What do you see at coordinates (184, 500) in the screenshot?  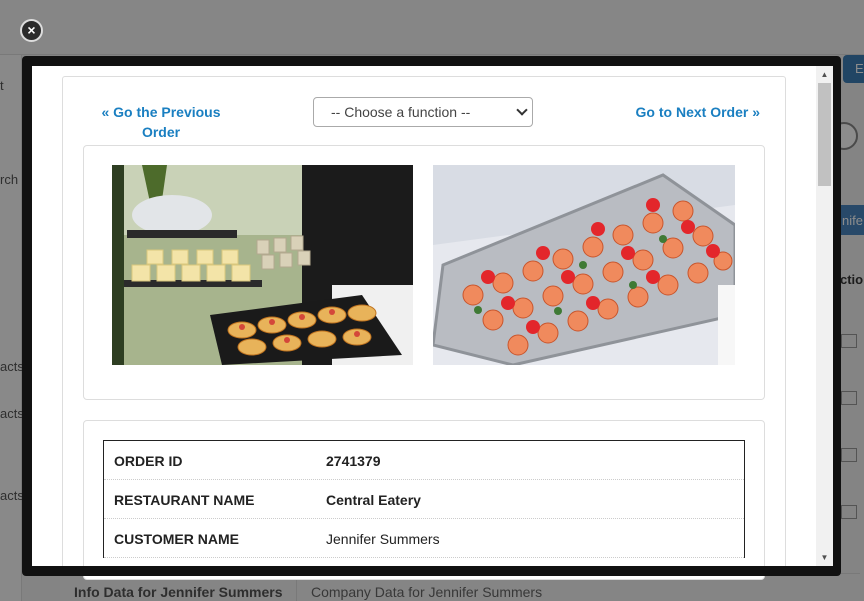 I see `restaurant-name-label: RESTAURANT NAME` at bounding box center [184, 500].